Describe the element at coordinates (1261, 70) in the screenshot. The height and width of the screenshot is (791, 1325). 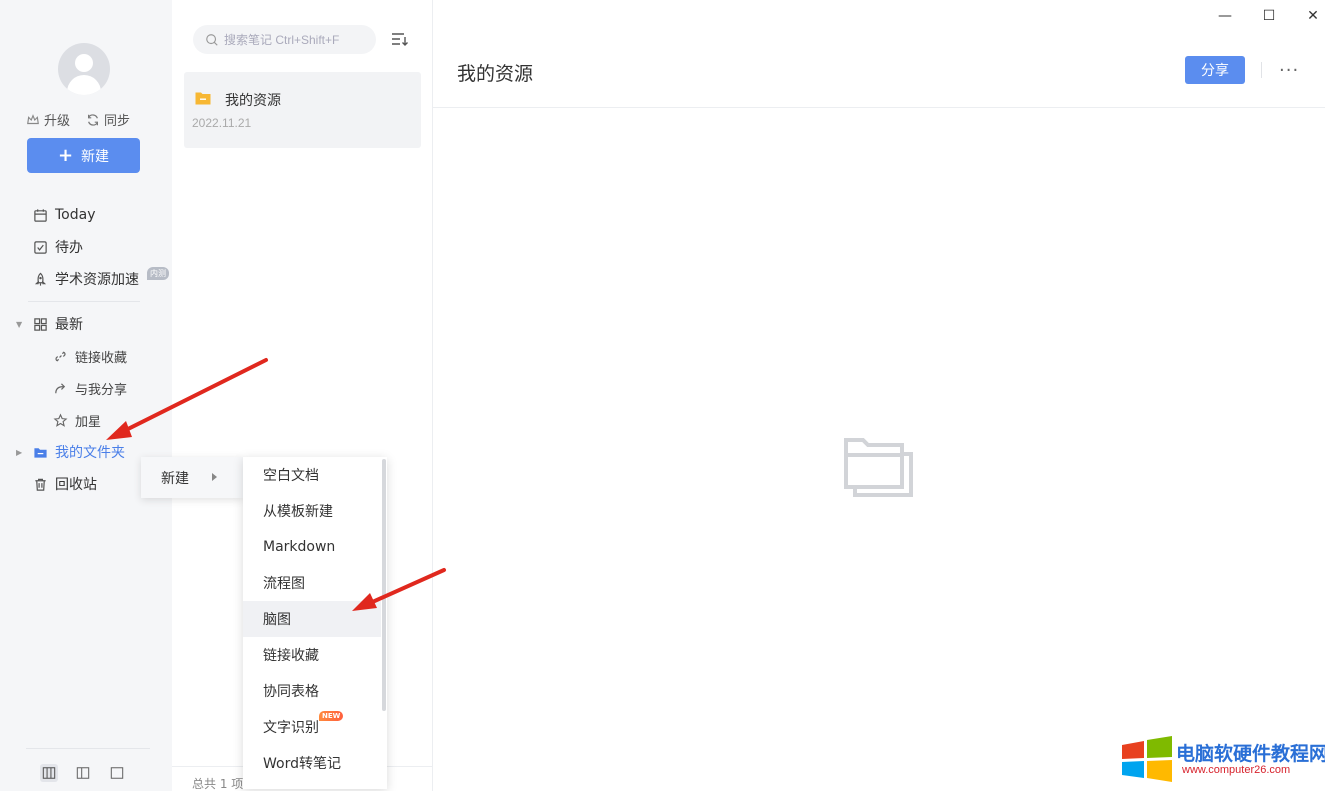
I see `header-separator` at that location.